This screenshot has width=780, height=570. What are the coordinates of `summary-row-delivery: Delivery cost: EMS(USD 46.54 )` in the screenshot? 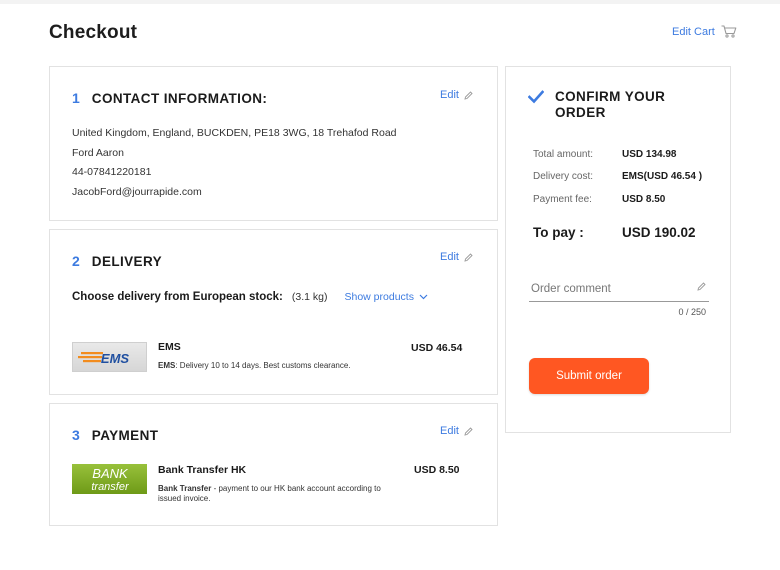 It's located at (617, 176).